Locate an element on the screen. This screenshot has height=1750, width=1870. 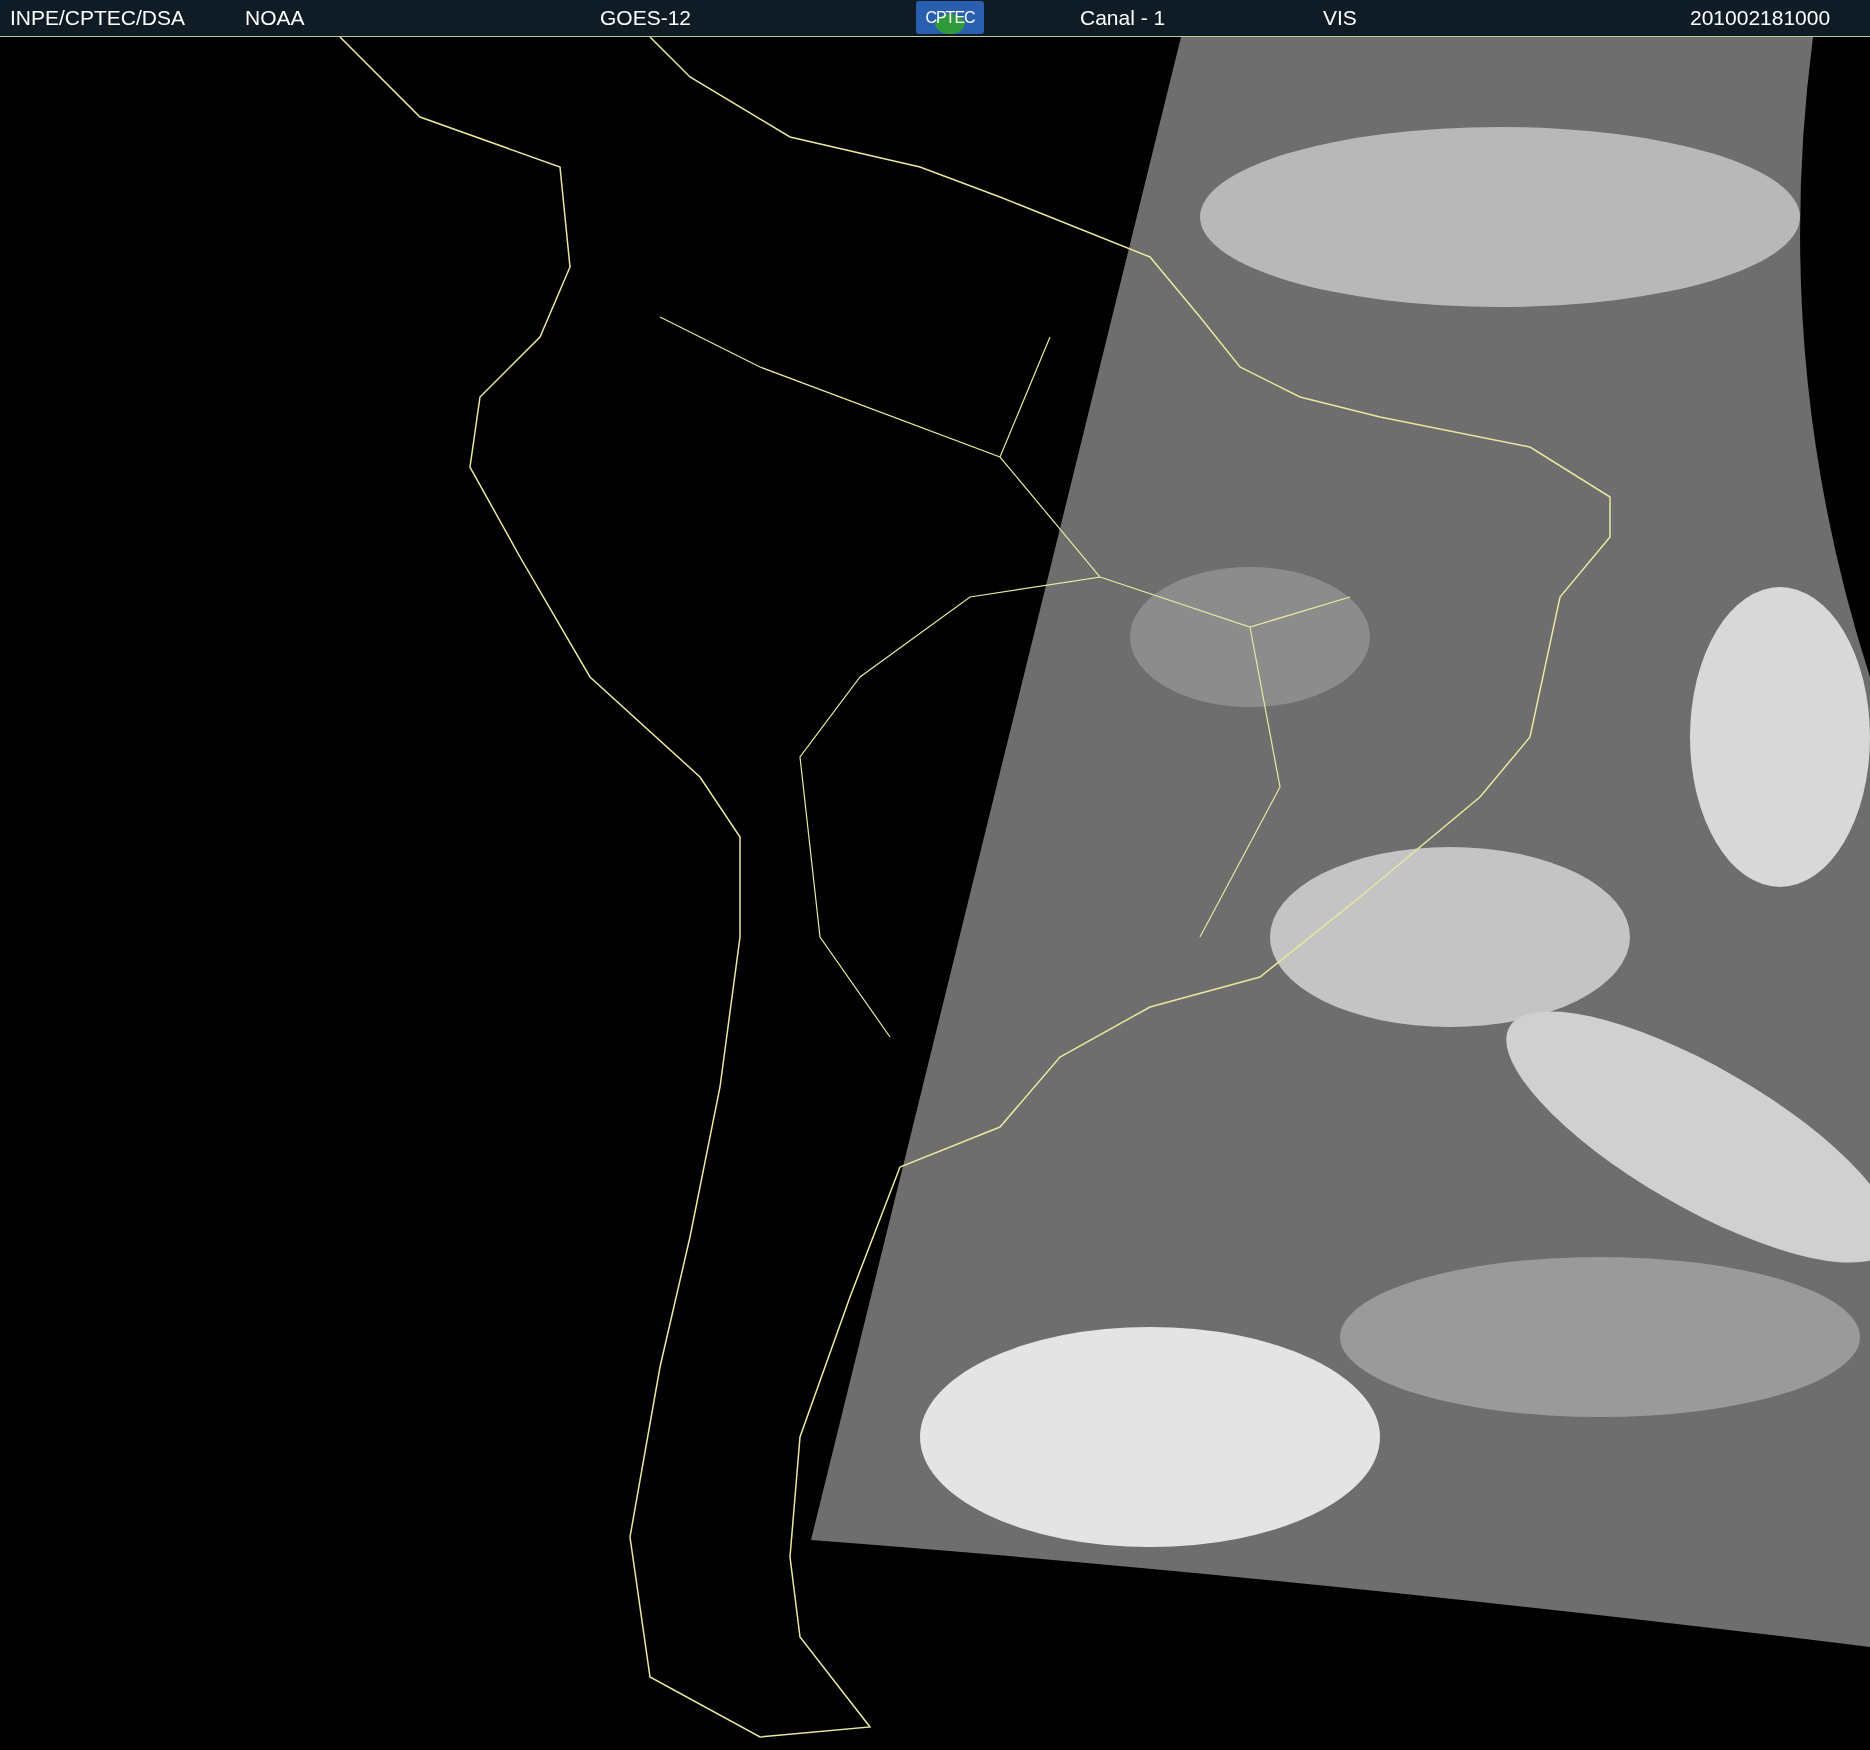
header-label: GOES-12 is located at coordinates (646, 18).